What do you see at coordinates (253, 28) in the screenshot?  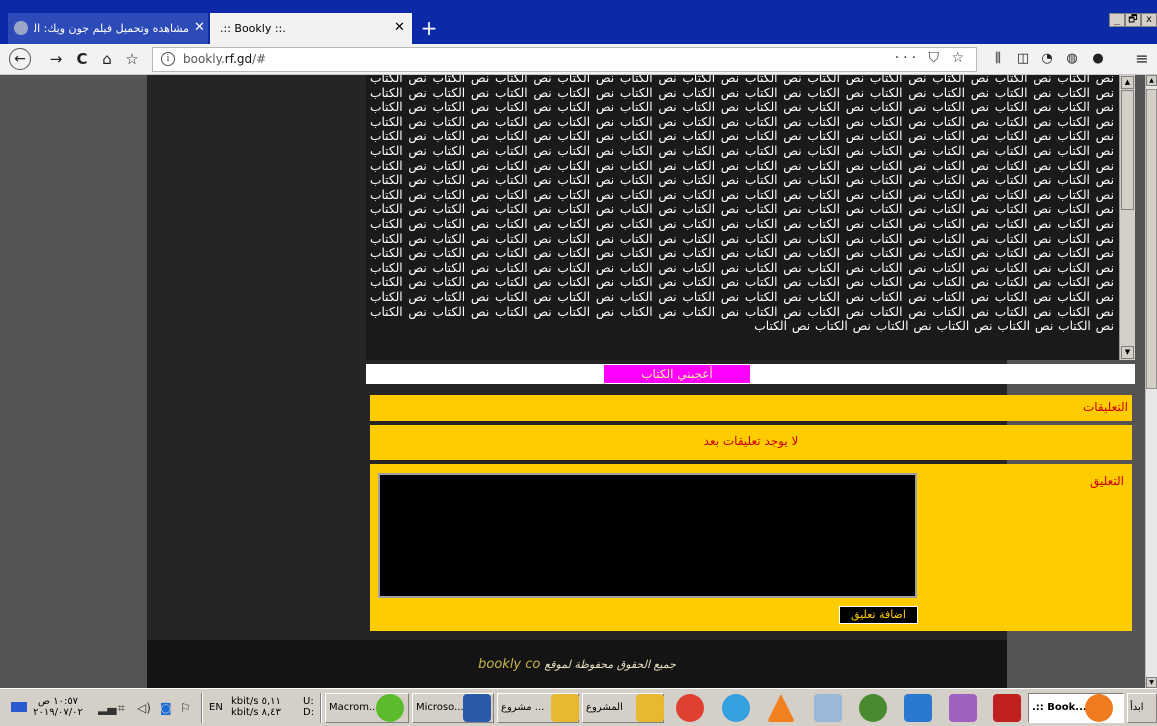 I see `tab-title: .:: Bookly ::.` at bounding box center [253, 28].